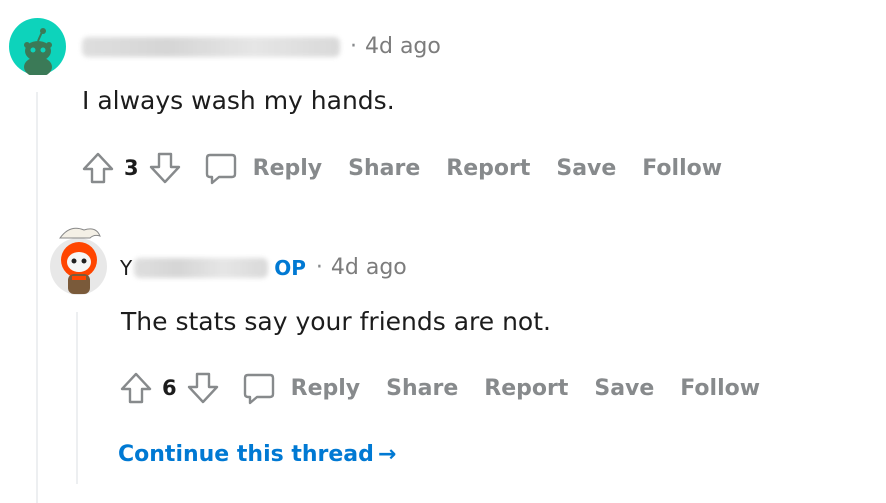 Image resolution: width=886 pixels, height=503 pixels. What do you see at coordinates (246, 454) in the screenshot?
I see `continue-thread-label: Continue this thread` at bounding box center [246, 454].